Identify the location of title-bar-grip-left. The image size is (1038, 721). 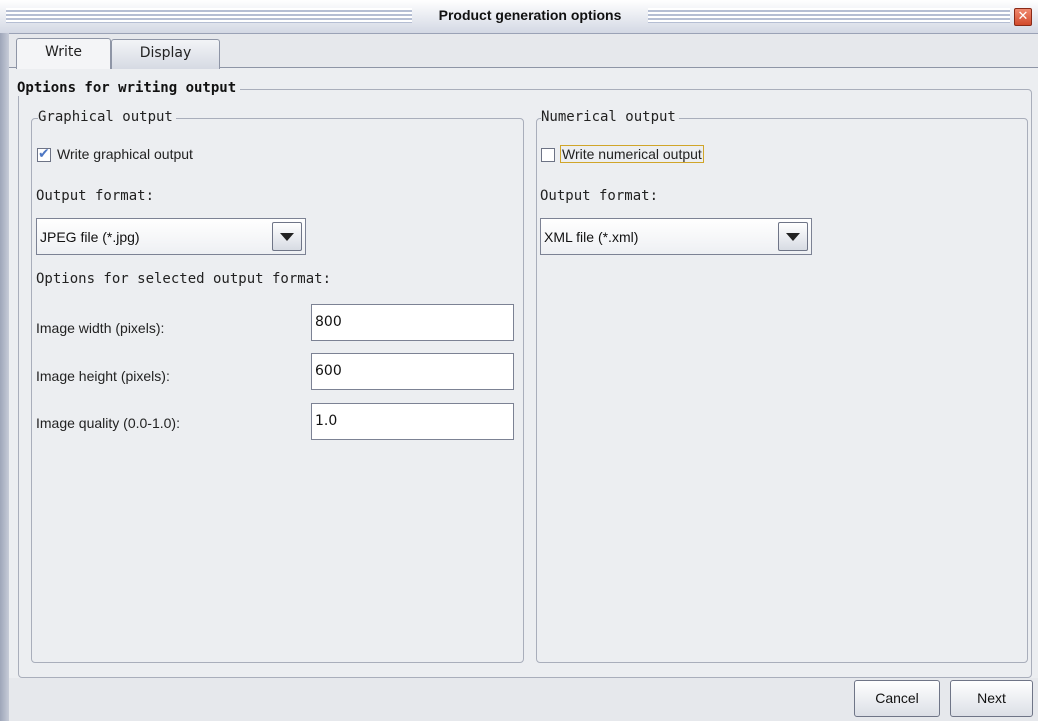
(209, 15).